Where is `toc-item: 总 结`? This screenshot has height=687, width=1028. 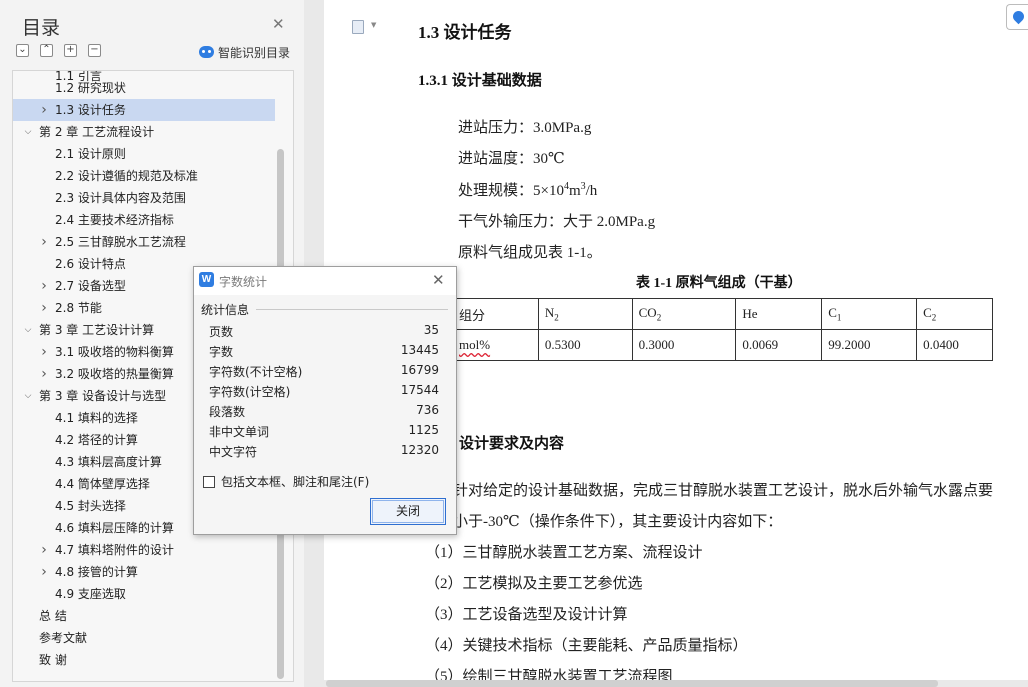 toc-item: 总 结 is located at coordinates (144, 616).